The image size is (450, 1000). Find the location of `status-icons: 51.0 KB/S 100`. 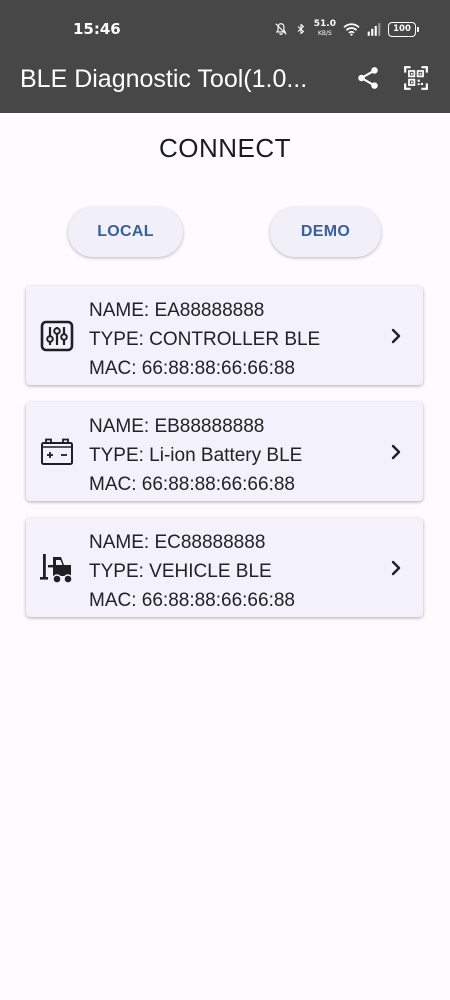

status-icons: 51.0 KB/S 100 is located at coordinates (346, 29).